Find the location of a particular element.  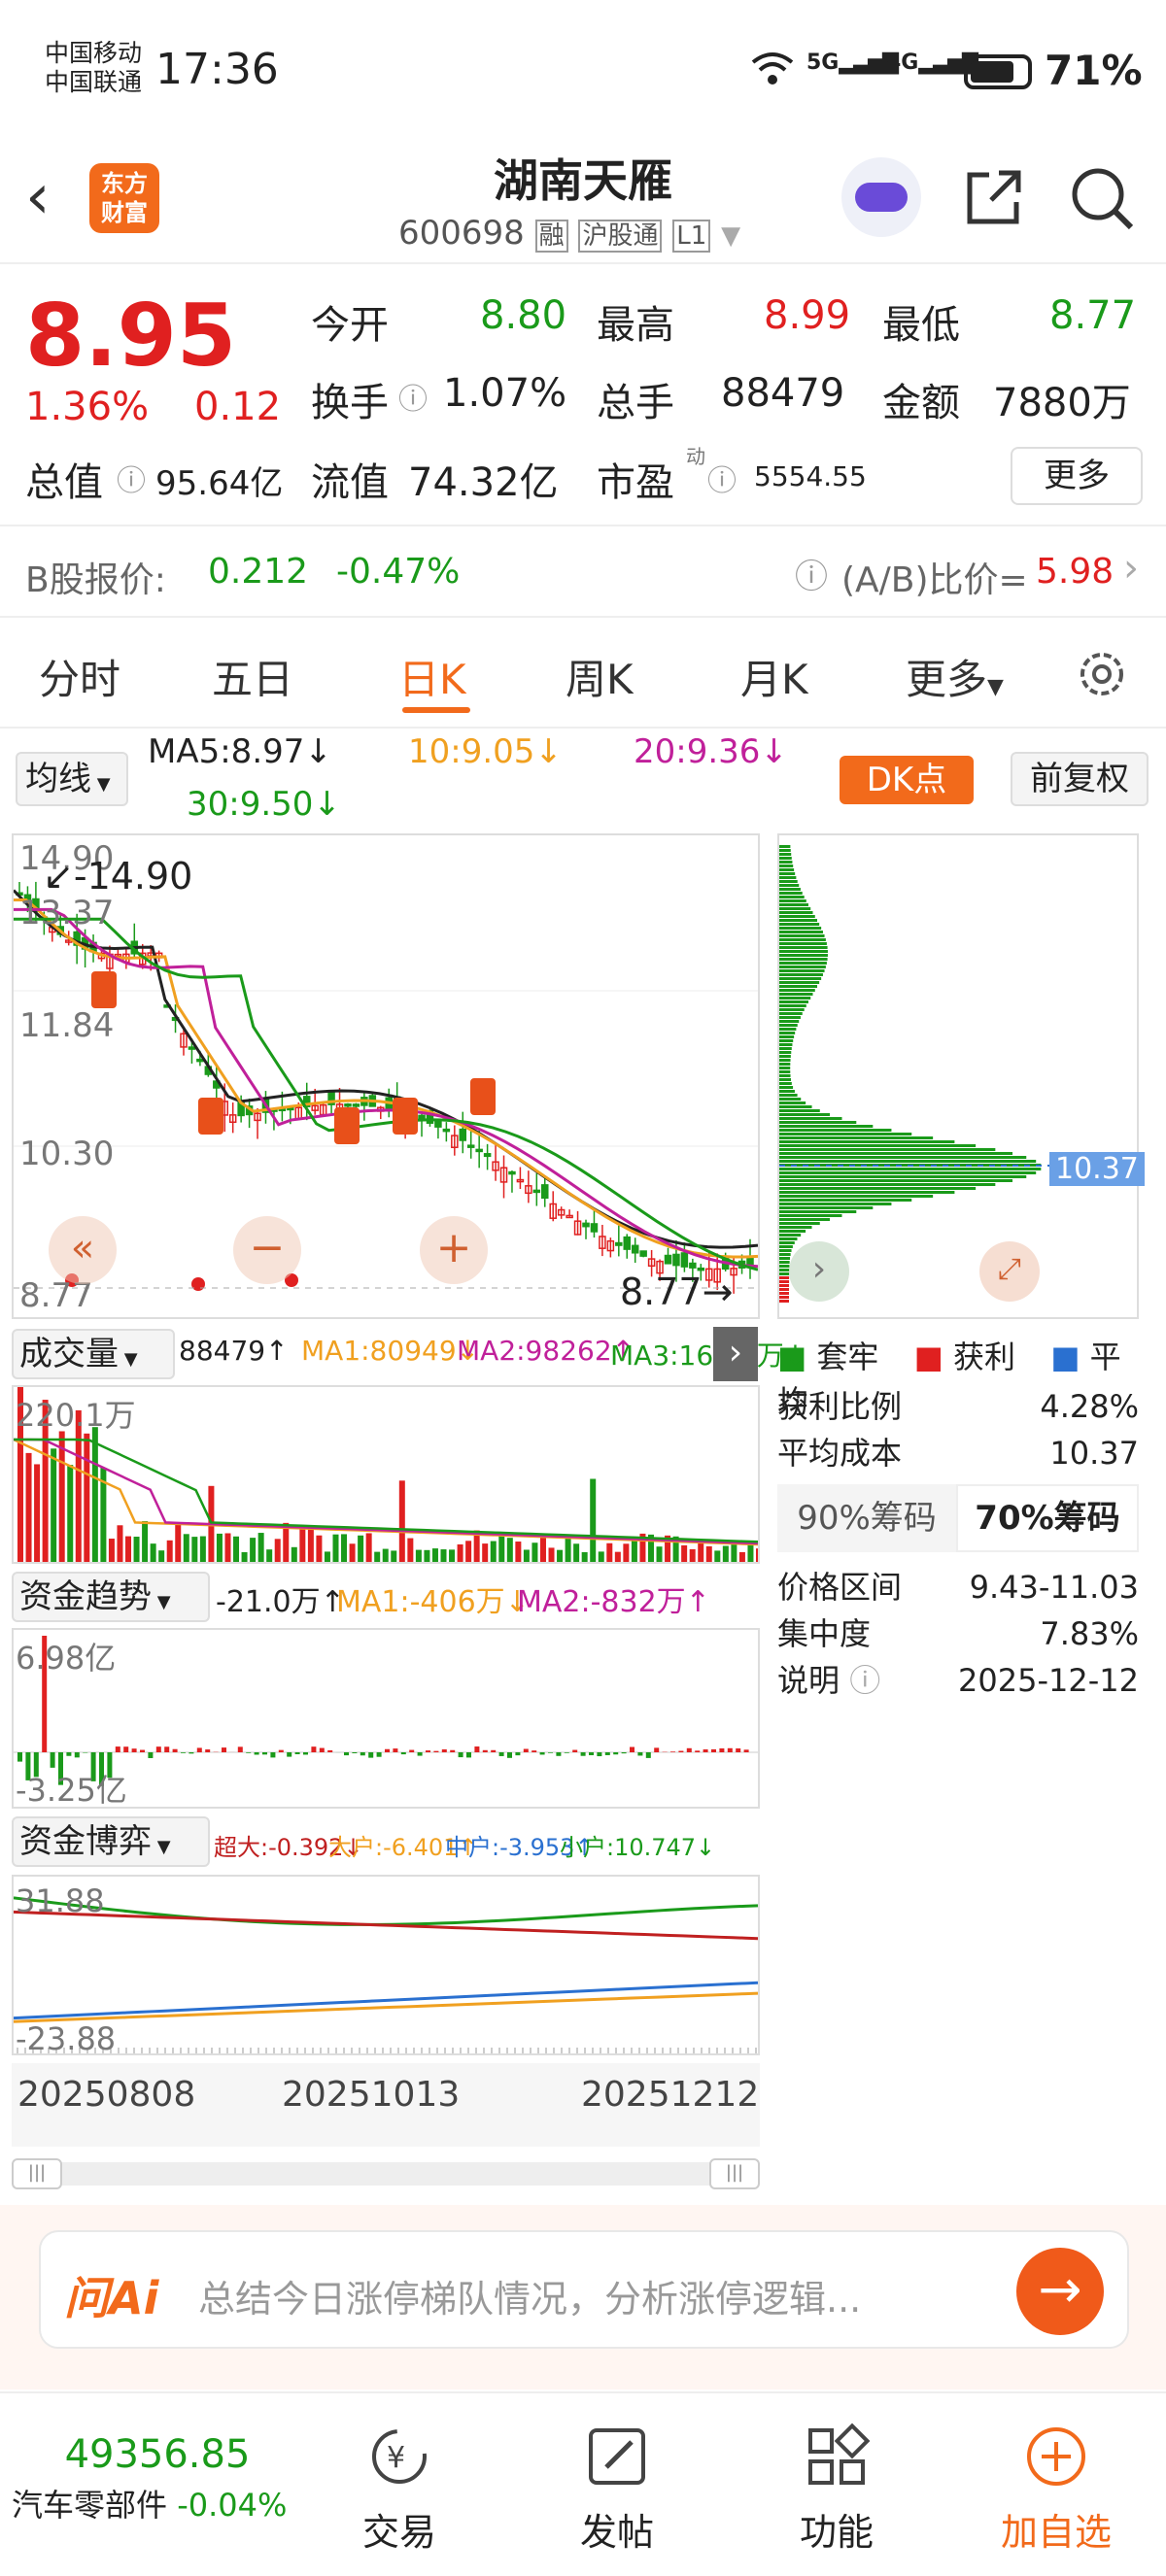

assistant-avatar is located at coordinates (881, 197).